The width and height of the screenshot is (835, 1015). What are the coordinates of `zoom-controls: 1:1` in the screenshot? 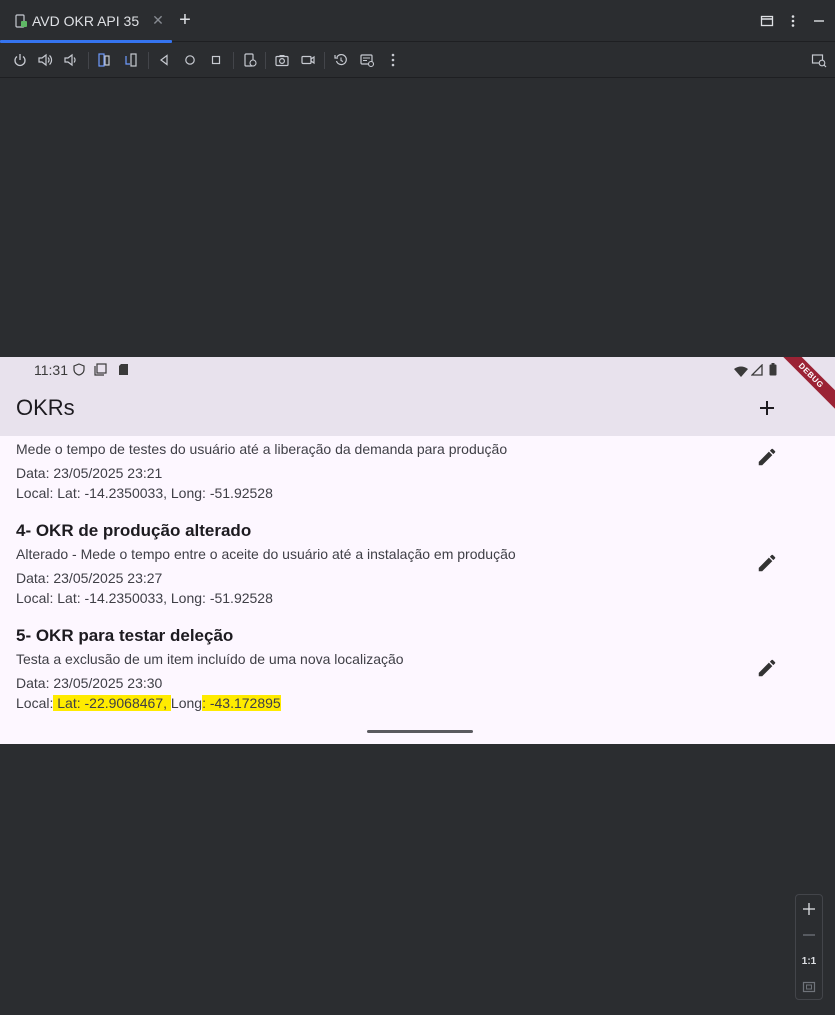 It's located at (809, 947).